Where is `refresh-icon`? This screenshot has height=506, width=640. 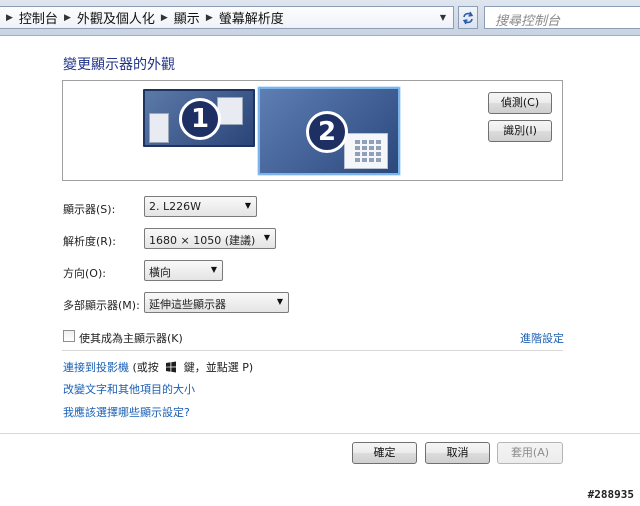
refresh-icon is located at coordinates (468, 17).